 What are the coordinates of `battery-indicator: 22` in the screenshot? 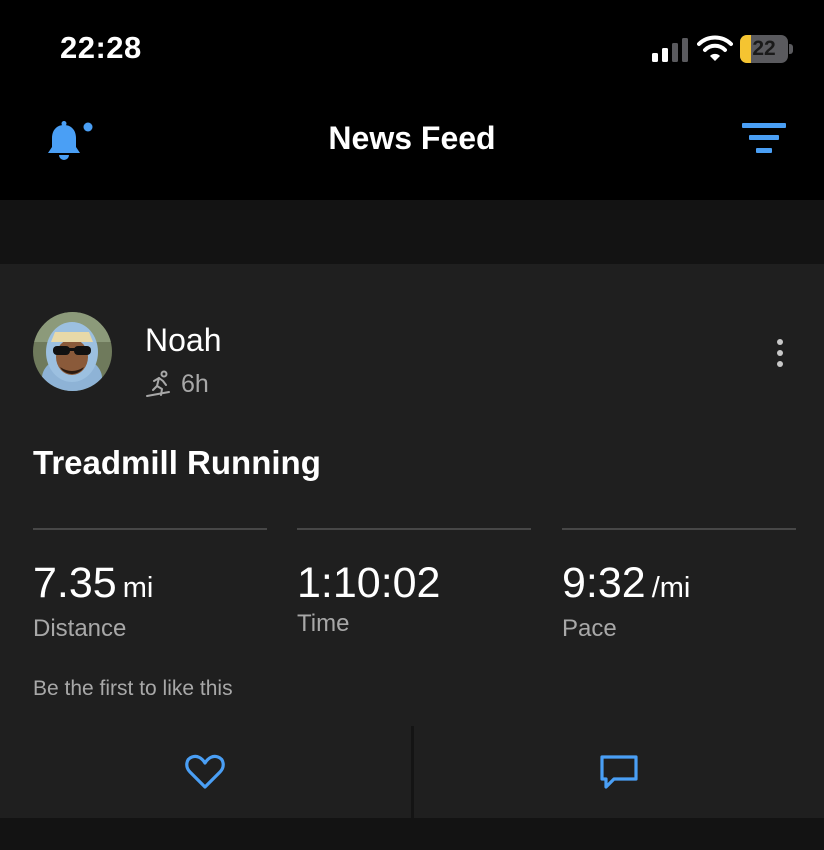 It's located at (766, 49).